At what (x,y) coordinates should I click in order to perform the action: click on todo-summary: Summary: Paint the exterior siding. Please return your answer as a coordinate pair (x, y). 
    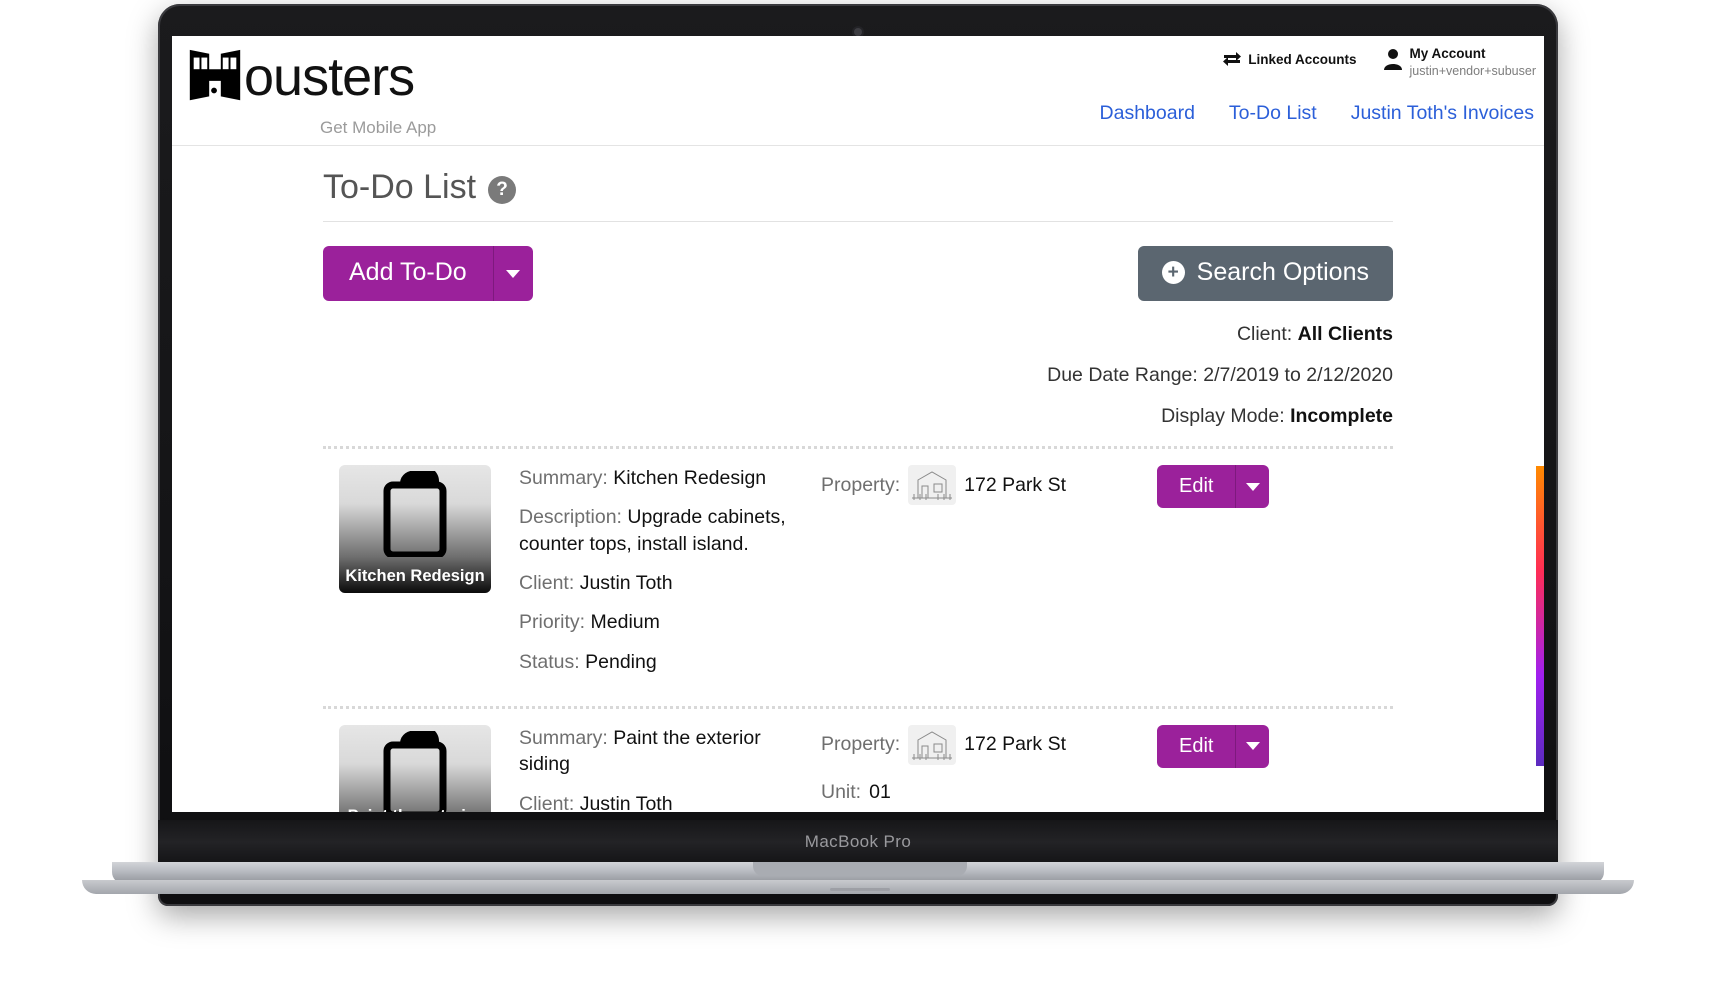
    Looking at the image, I should click on (664, 751).